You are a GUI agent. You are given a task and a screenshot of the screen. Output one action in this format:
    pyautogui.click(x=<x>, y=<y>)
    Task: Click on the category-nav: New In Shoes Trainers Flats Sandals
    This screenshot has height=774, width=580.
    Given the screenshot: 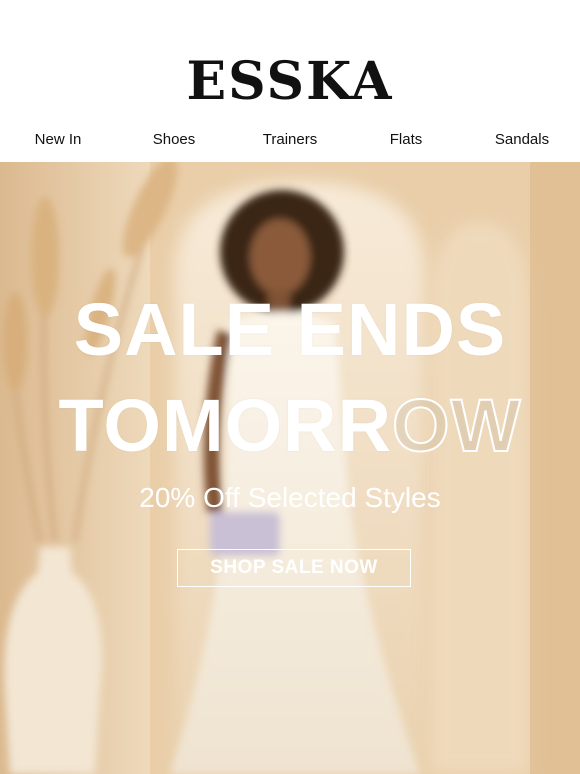 What is the action you would take?
    pyautogui.click(x=290, y=140)
    